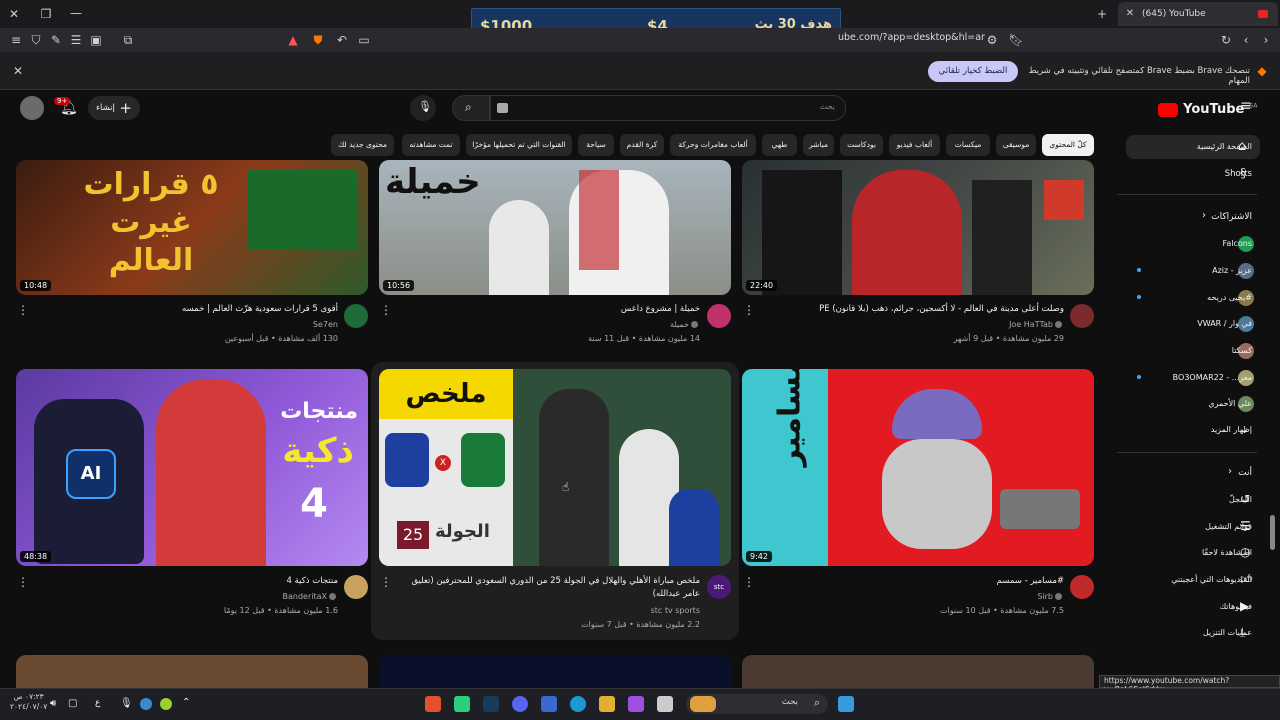 This screenshot has height=720, width=1280. What do you see at coordinates (1192, 606) in the screenshot?
I see `sidebar-item-your-videos: فيديوهاتك` at bounding box center [1192, 606].